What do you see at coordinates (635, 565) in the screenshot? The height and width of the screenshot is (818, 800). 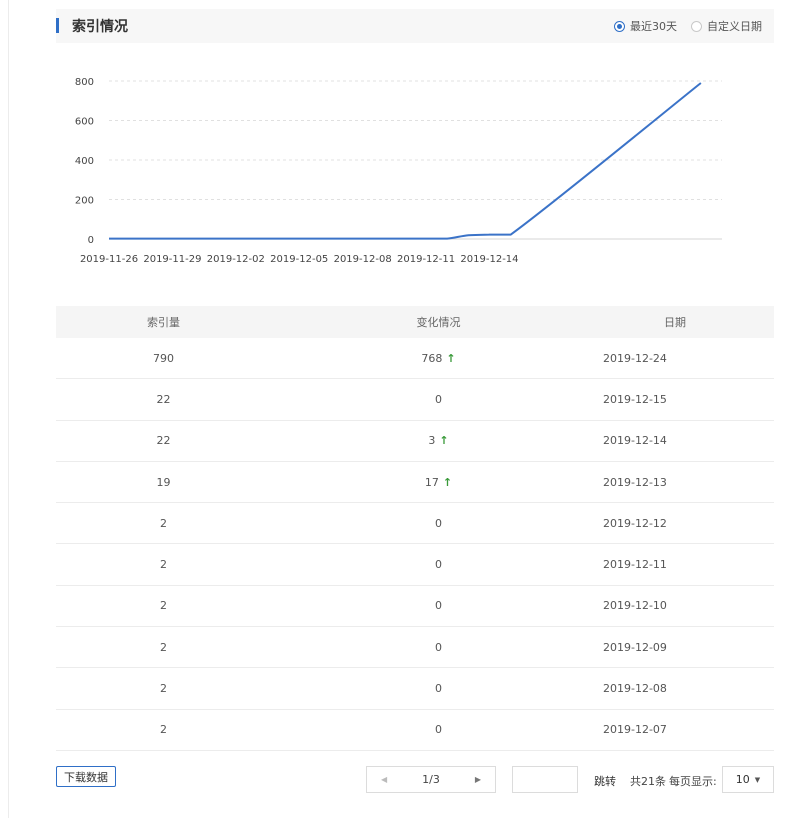 I see `cell-date: 2019-12-11` at bounding box center [635, 565].